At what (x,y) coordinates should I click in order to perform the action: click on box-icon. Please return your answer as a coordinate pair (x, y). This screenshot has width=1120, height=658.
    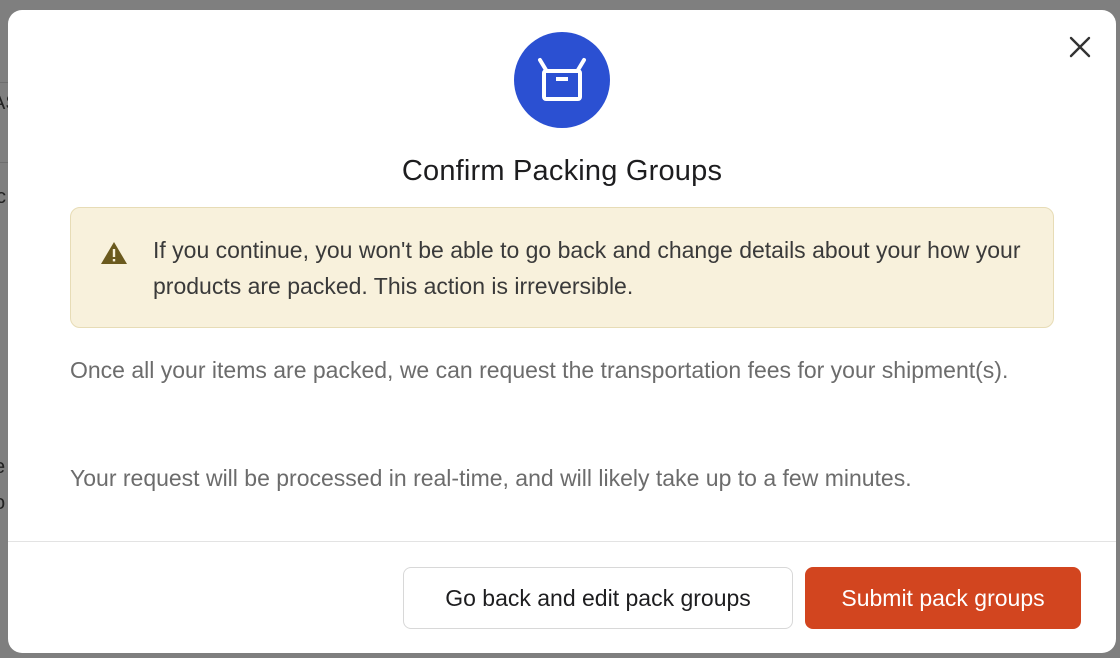
    Looking at the image, I should click on (562, 79).